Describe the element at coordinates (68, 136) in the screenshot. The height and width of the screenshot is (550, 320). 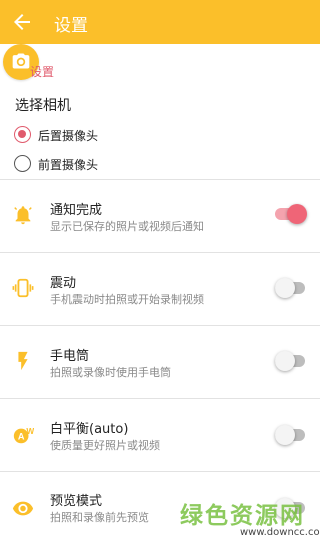
I see `radio-label: 后置摄像头` at that location.